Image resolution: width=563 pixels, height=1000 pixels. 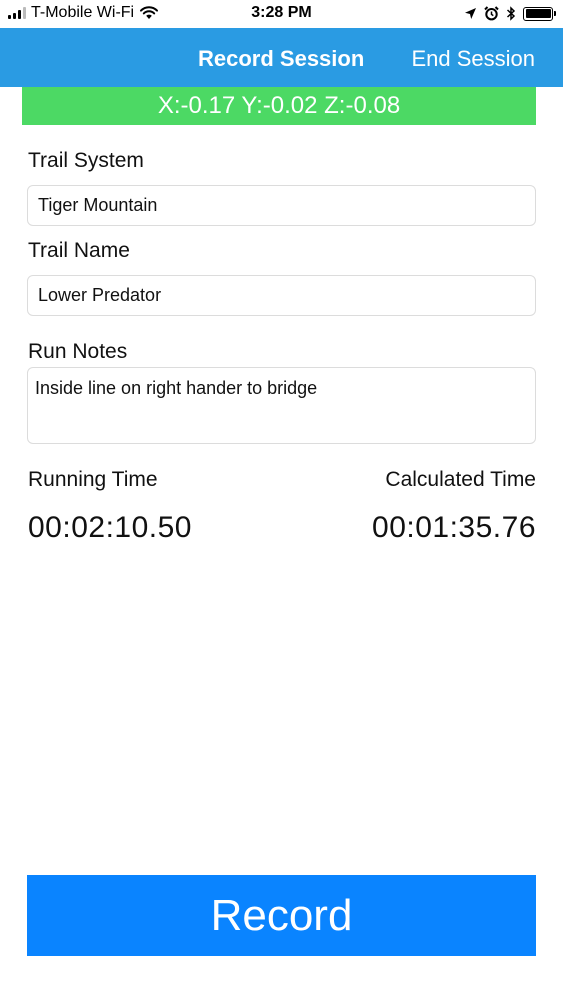 I want to click on battery-fill, so click(x=538, y=13).